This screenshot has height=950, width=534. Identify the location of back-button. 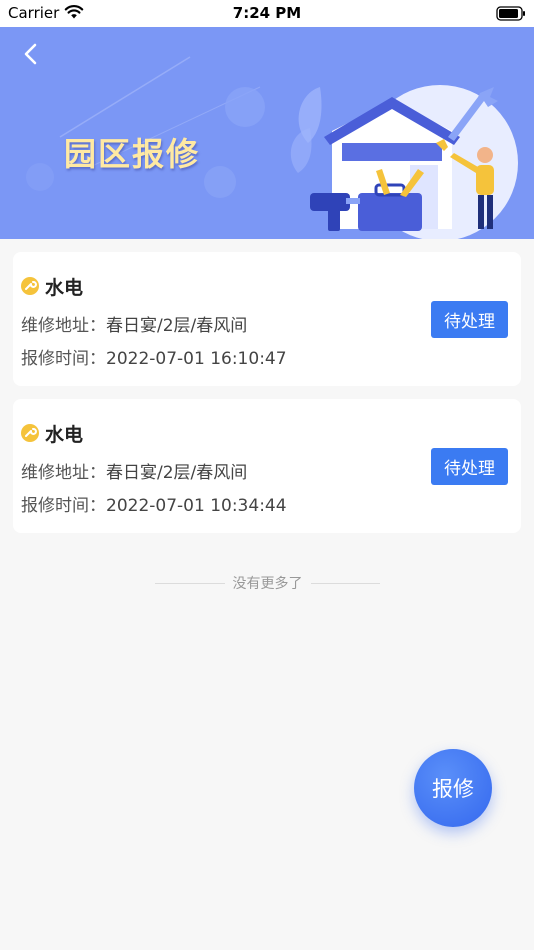
(31, 54).